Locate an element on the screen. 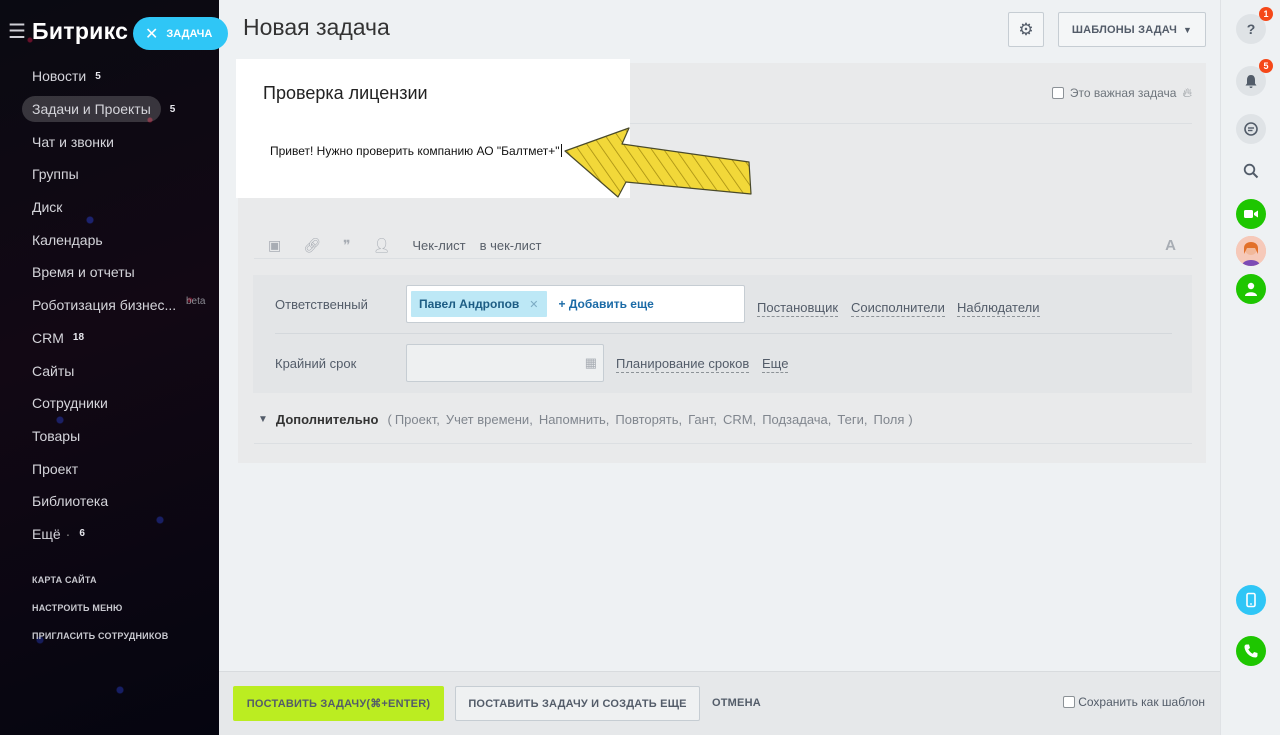  close-task-slider-button: ✕ ЗАДАЧА is located at coordinates (180, 33).